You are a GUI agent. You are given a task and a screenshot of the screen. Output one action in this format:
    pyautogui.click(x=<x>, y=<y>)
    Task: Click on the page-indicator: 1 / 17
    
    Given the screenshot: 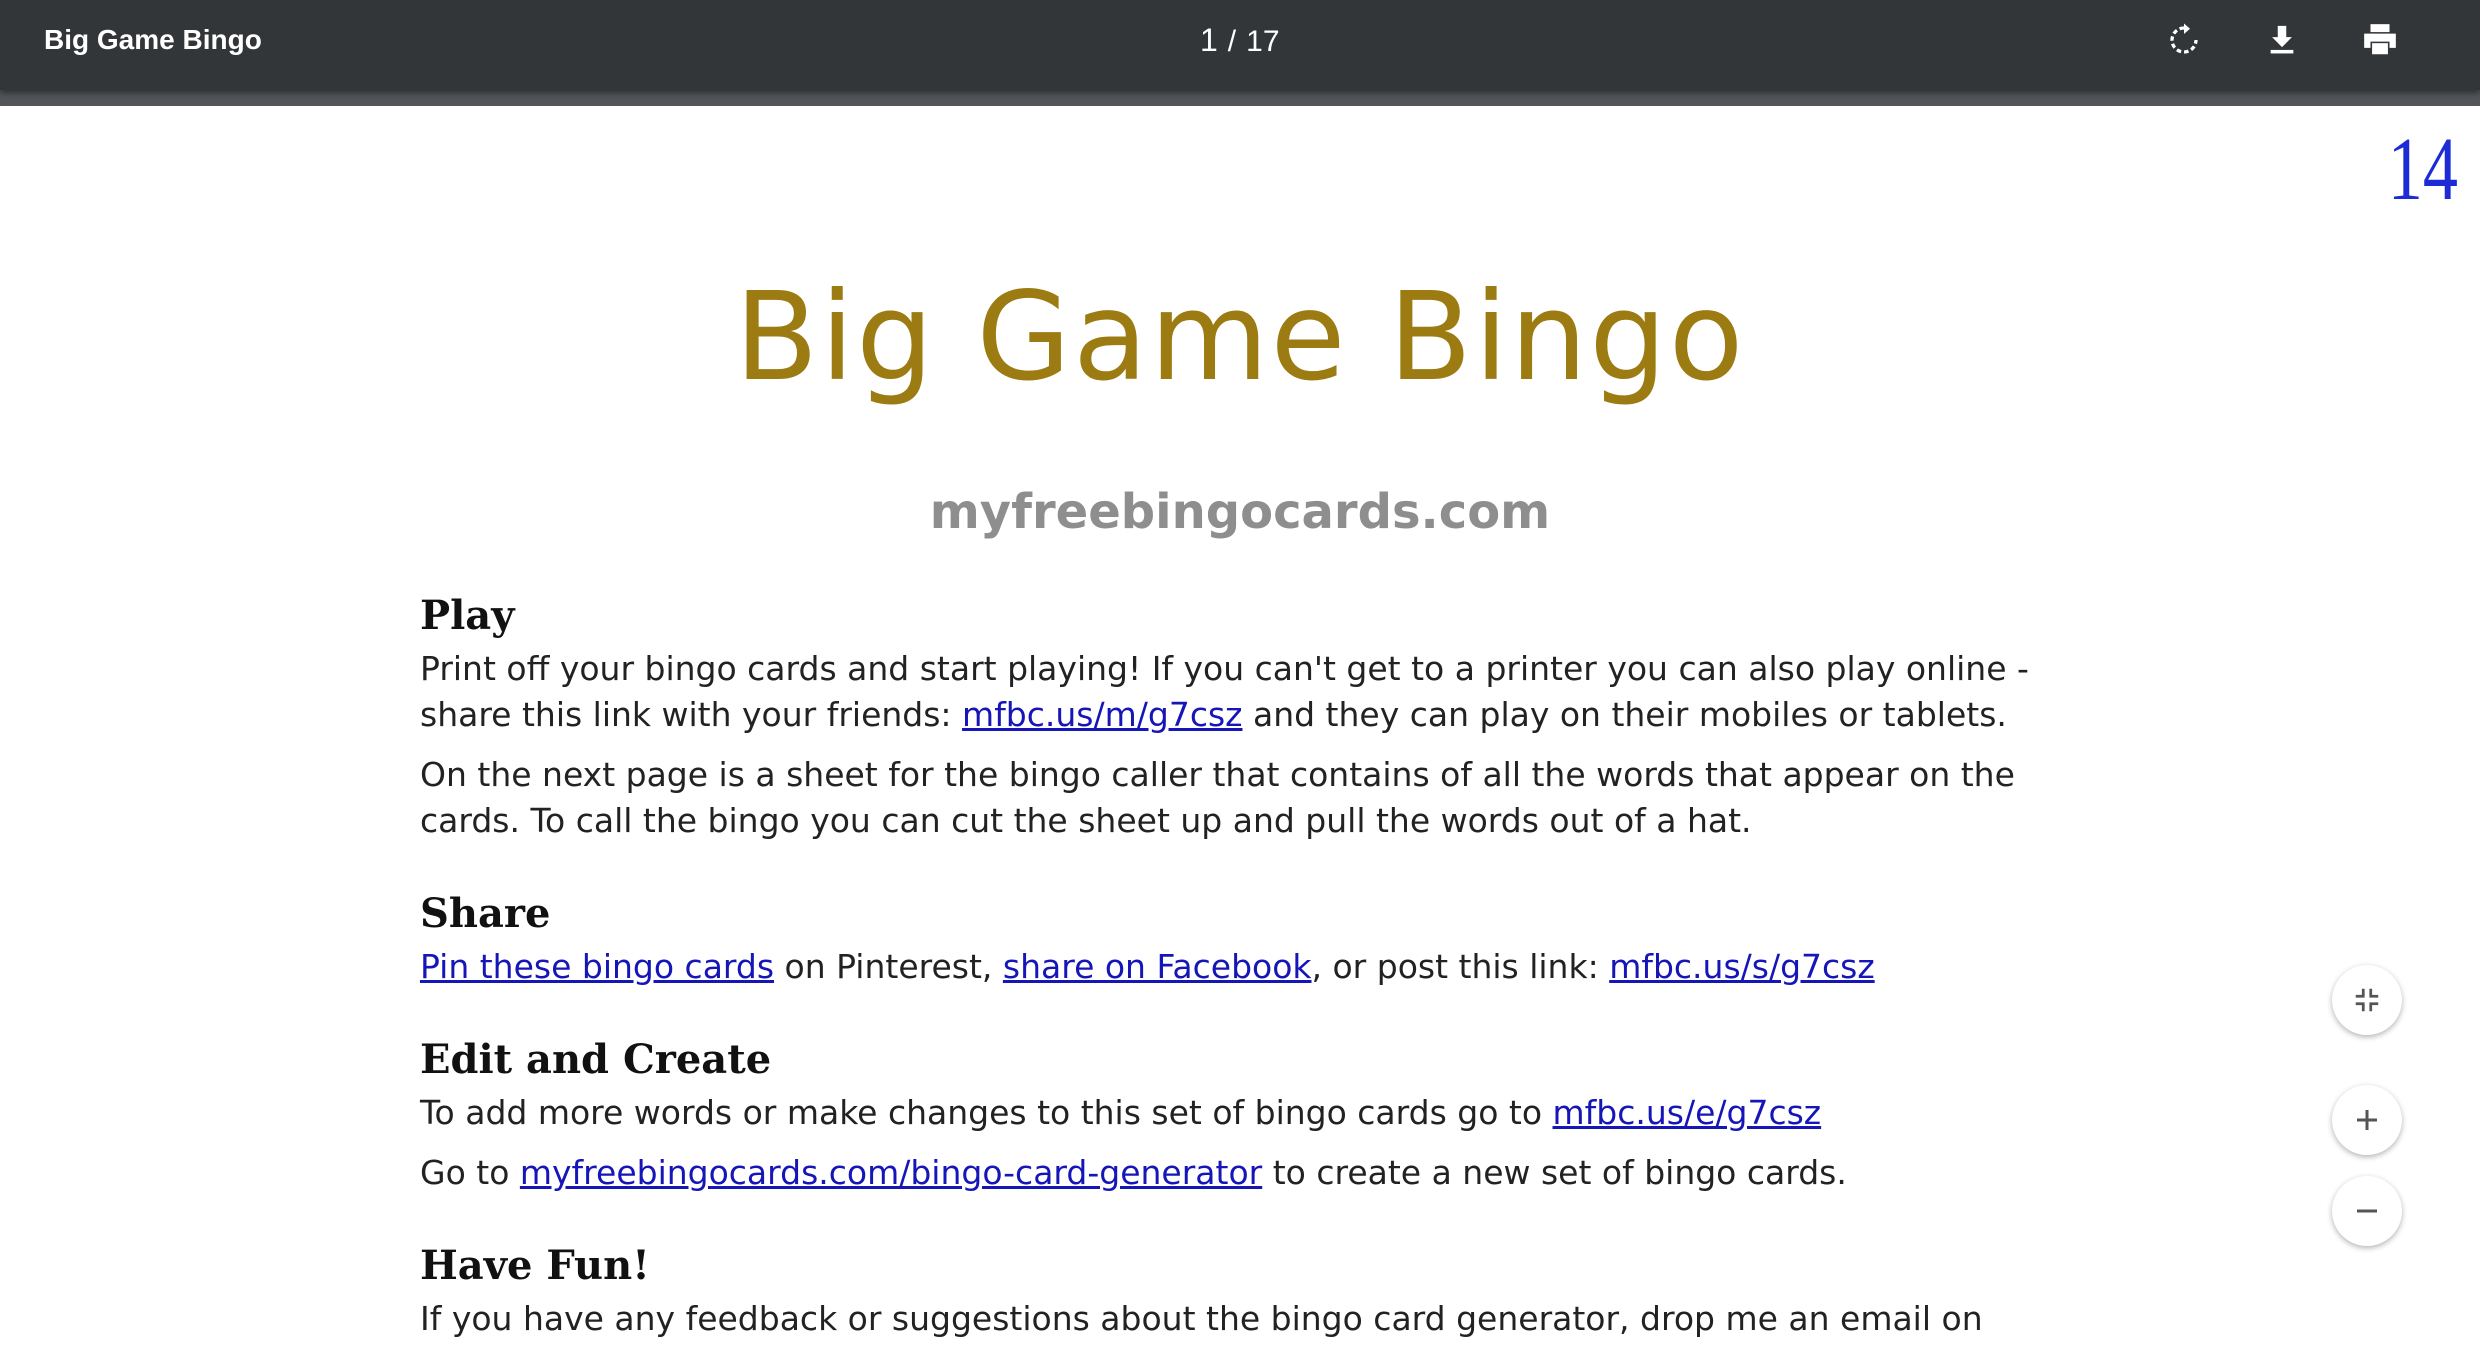 What is the action you would take?
    pyautogui.click(x=1240, y=40)
    